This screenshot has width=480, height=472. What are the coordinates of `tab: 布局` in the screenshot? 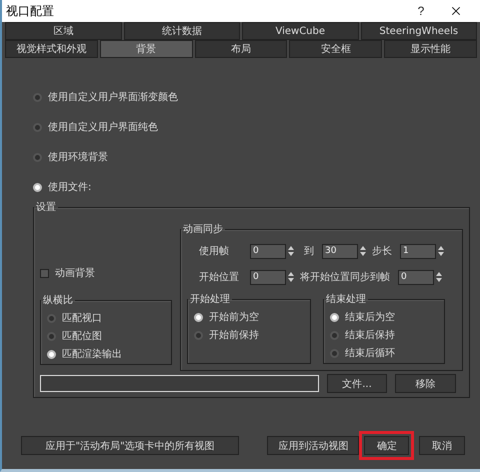 It's located at (241, 49).